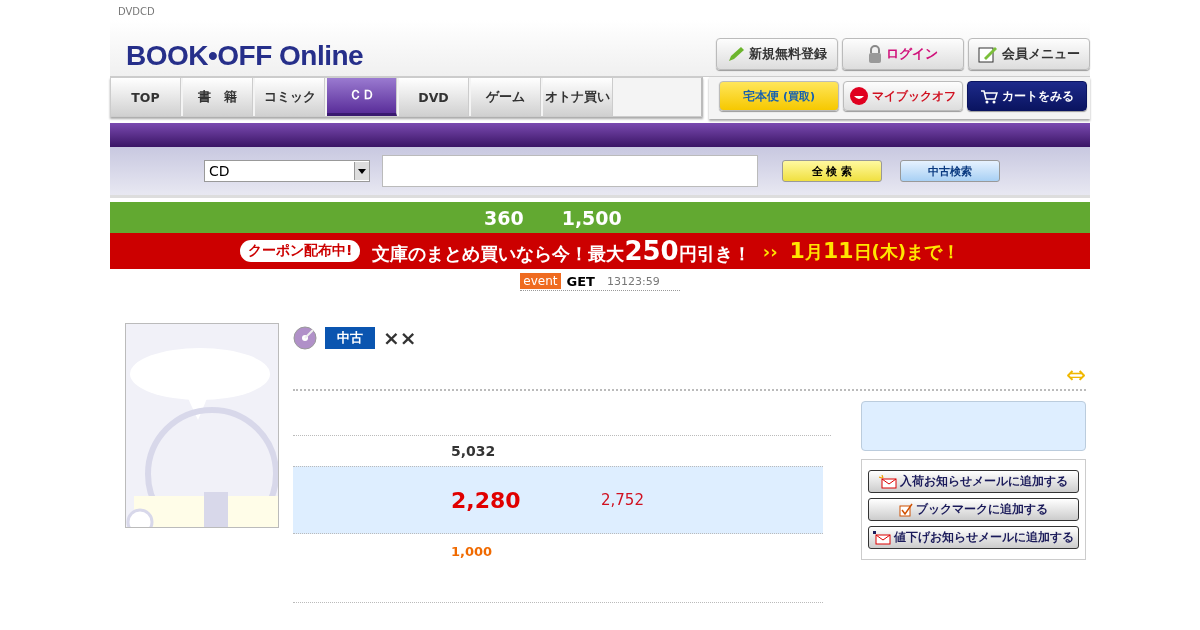  What do you see at coordinates (504, 217) in the screenshot?
I see `promo-text: 360` at bounding box center [504, 217].